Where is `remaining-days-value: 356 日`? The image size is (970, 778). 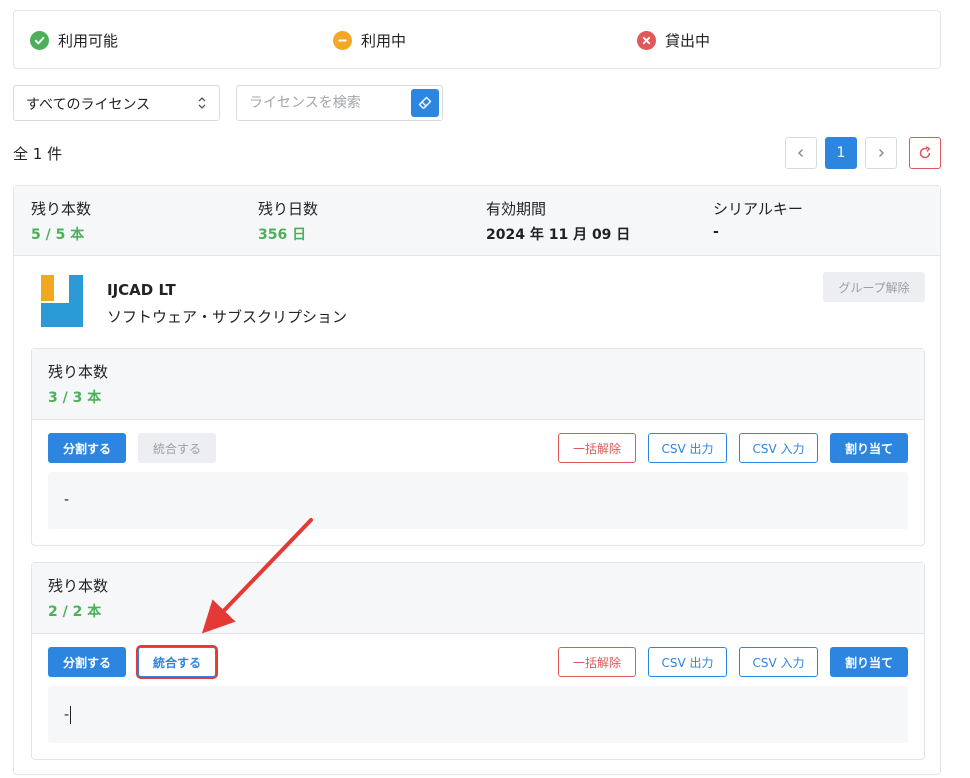 remaining-days-value: 356 日 is located at coordinates (282, 235).